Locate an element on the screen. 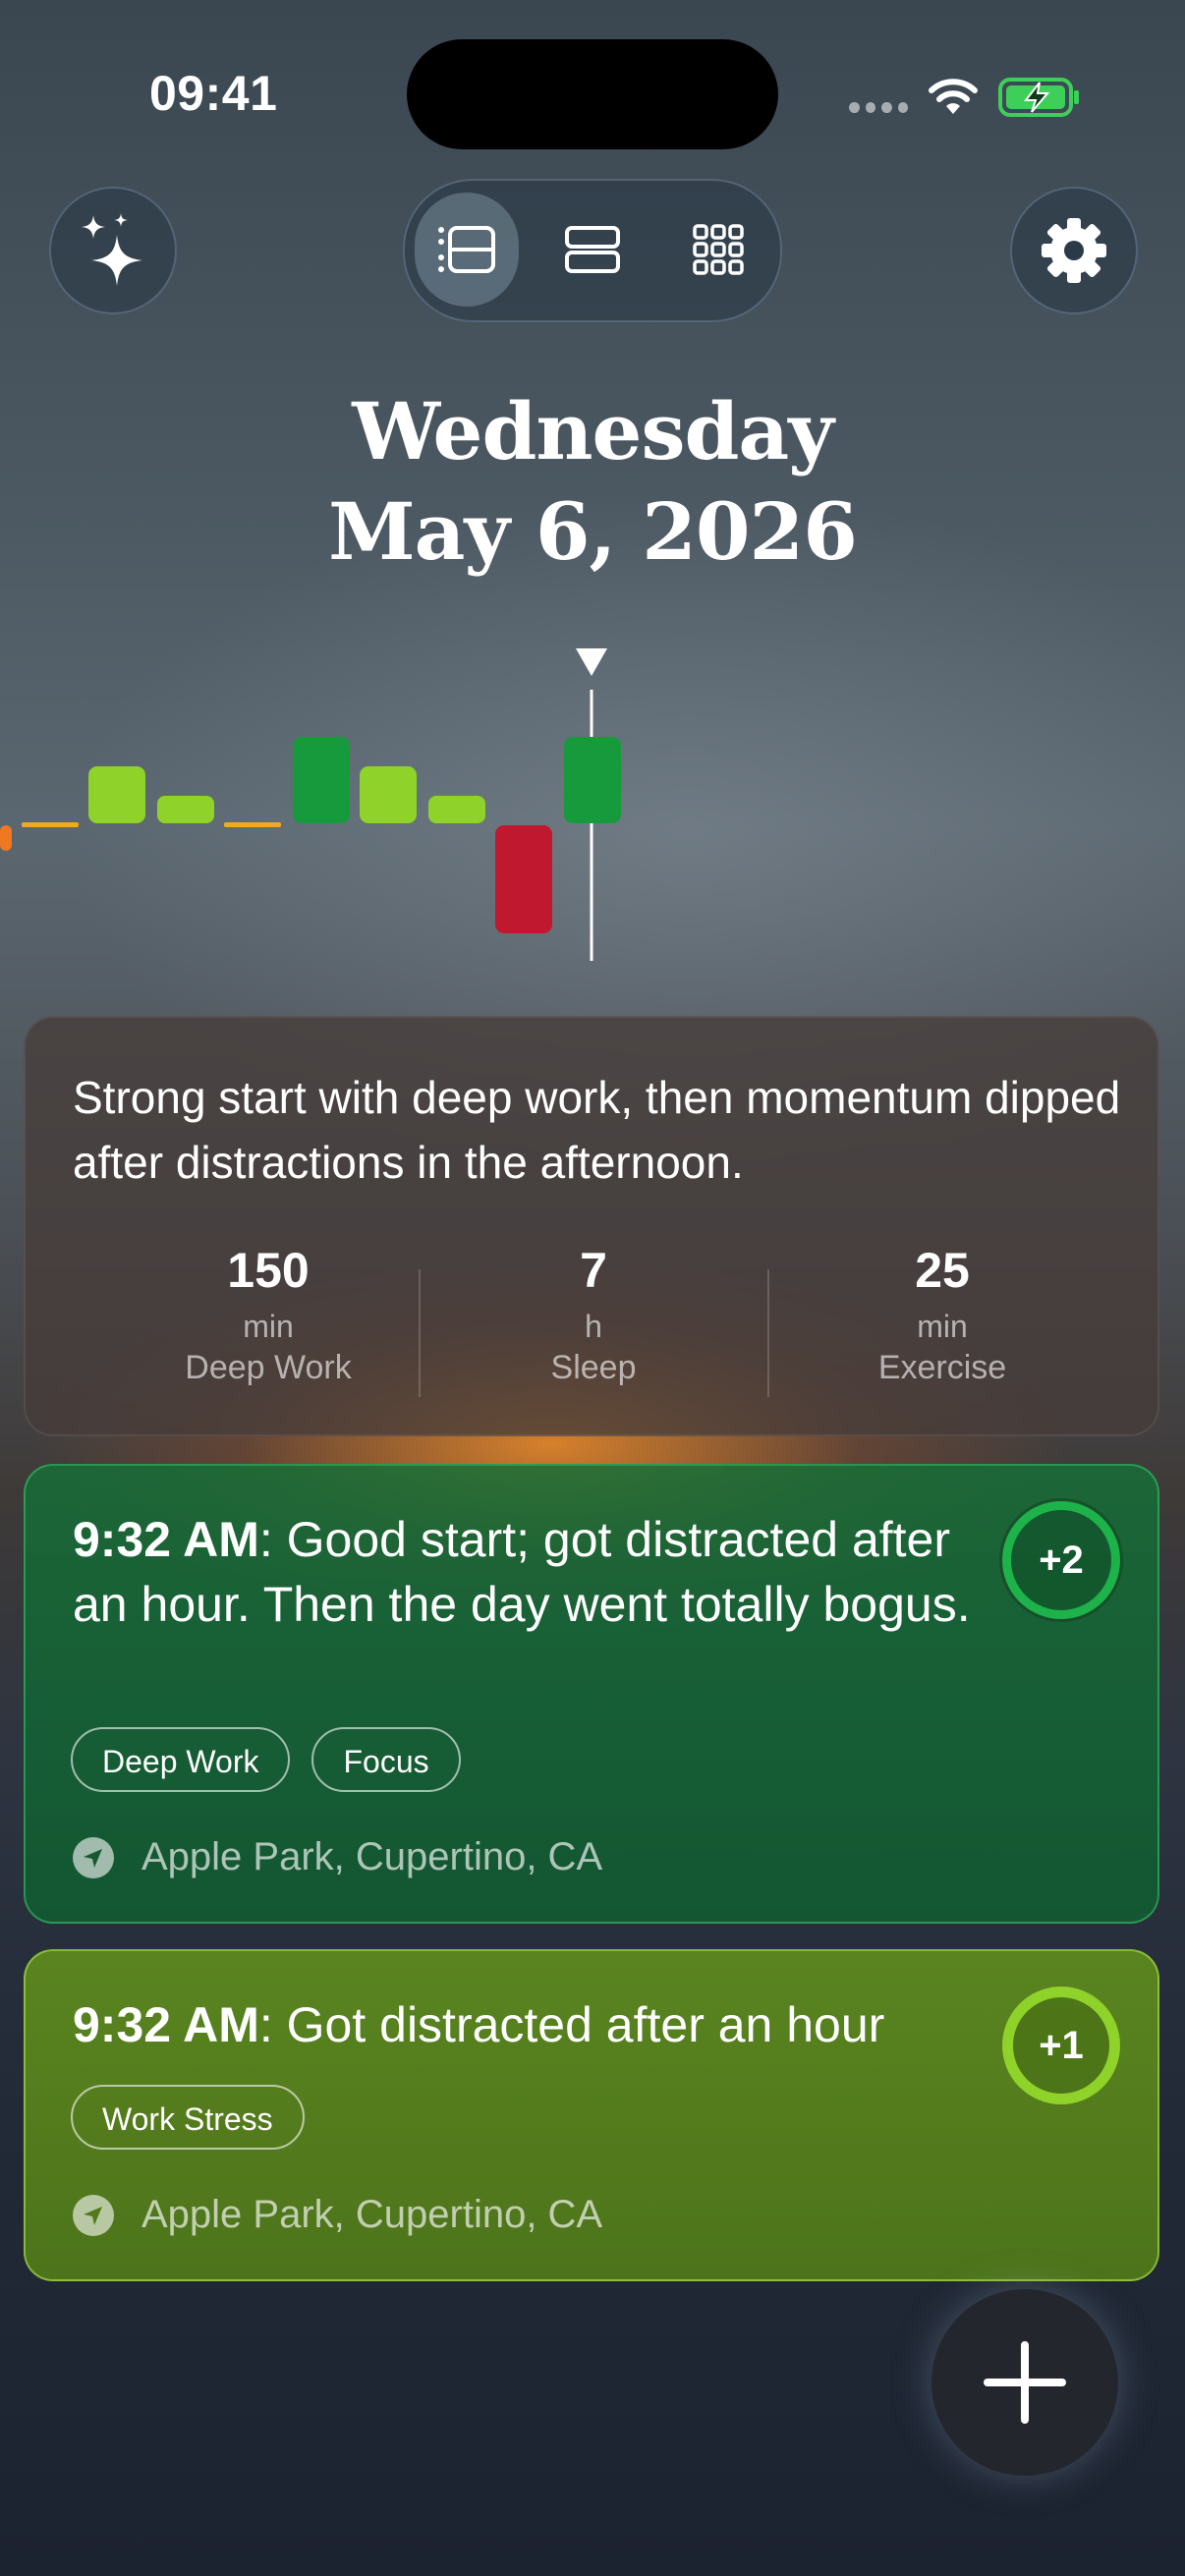 Image resolution: width=1185 pixels, height=2576 pixels. grid-icon is located at coordinates (719, 249).